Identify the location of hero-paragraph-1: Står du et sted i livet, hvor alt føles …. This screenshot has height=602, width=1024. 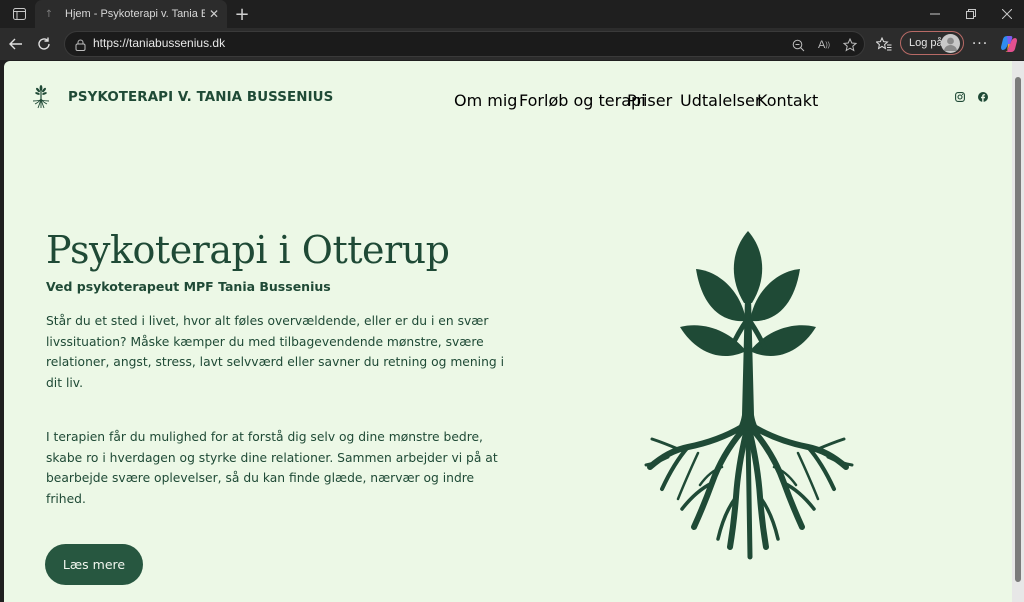
(275, 352).